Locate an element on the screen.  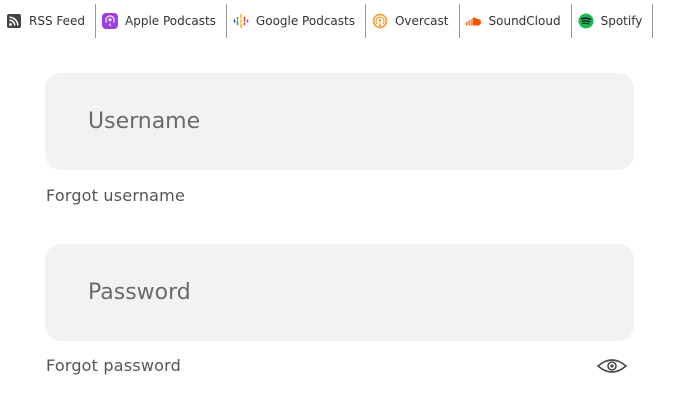
nav-item-google-podcasts: Google Podcasts is located at coordinates (296, 21).